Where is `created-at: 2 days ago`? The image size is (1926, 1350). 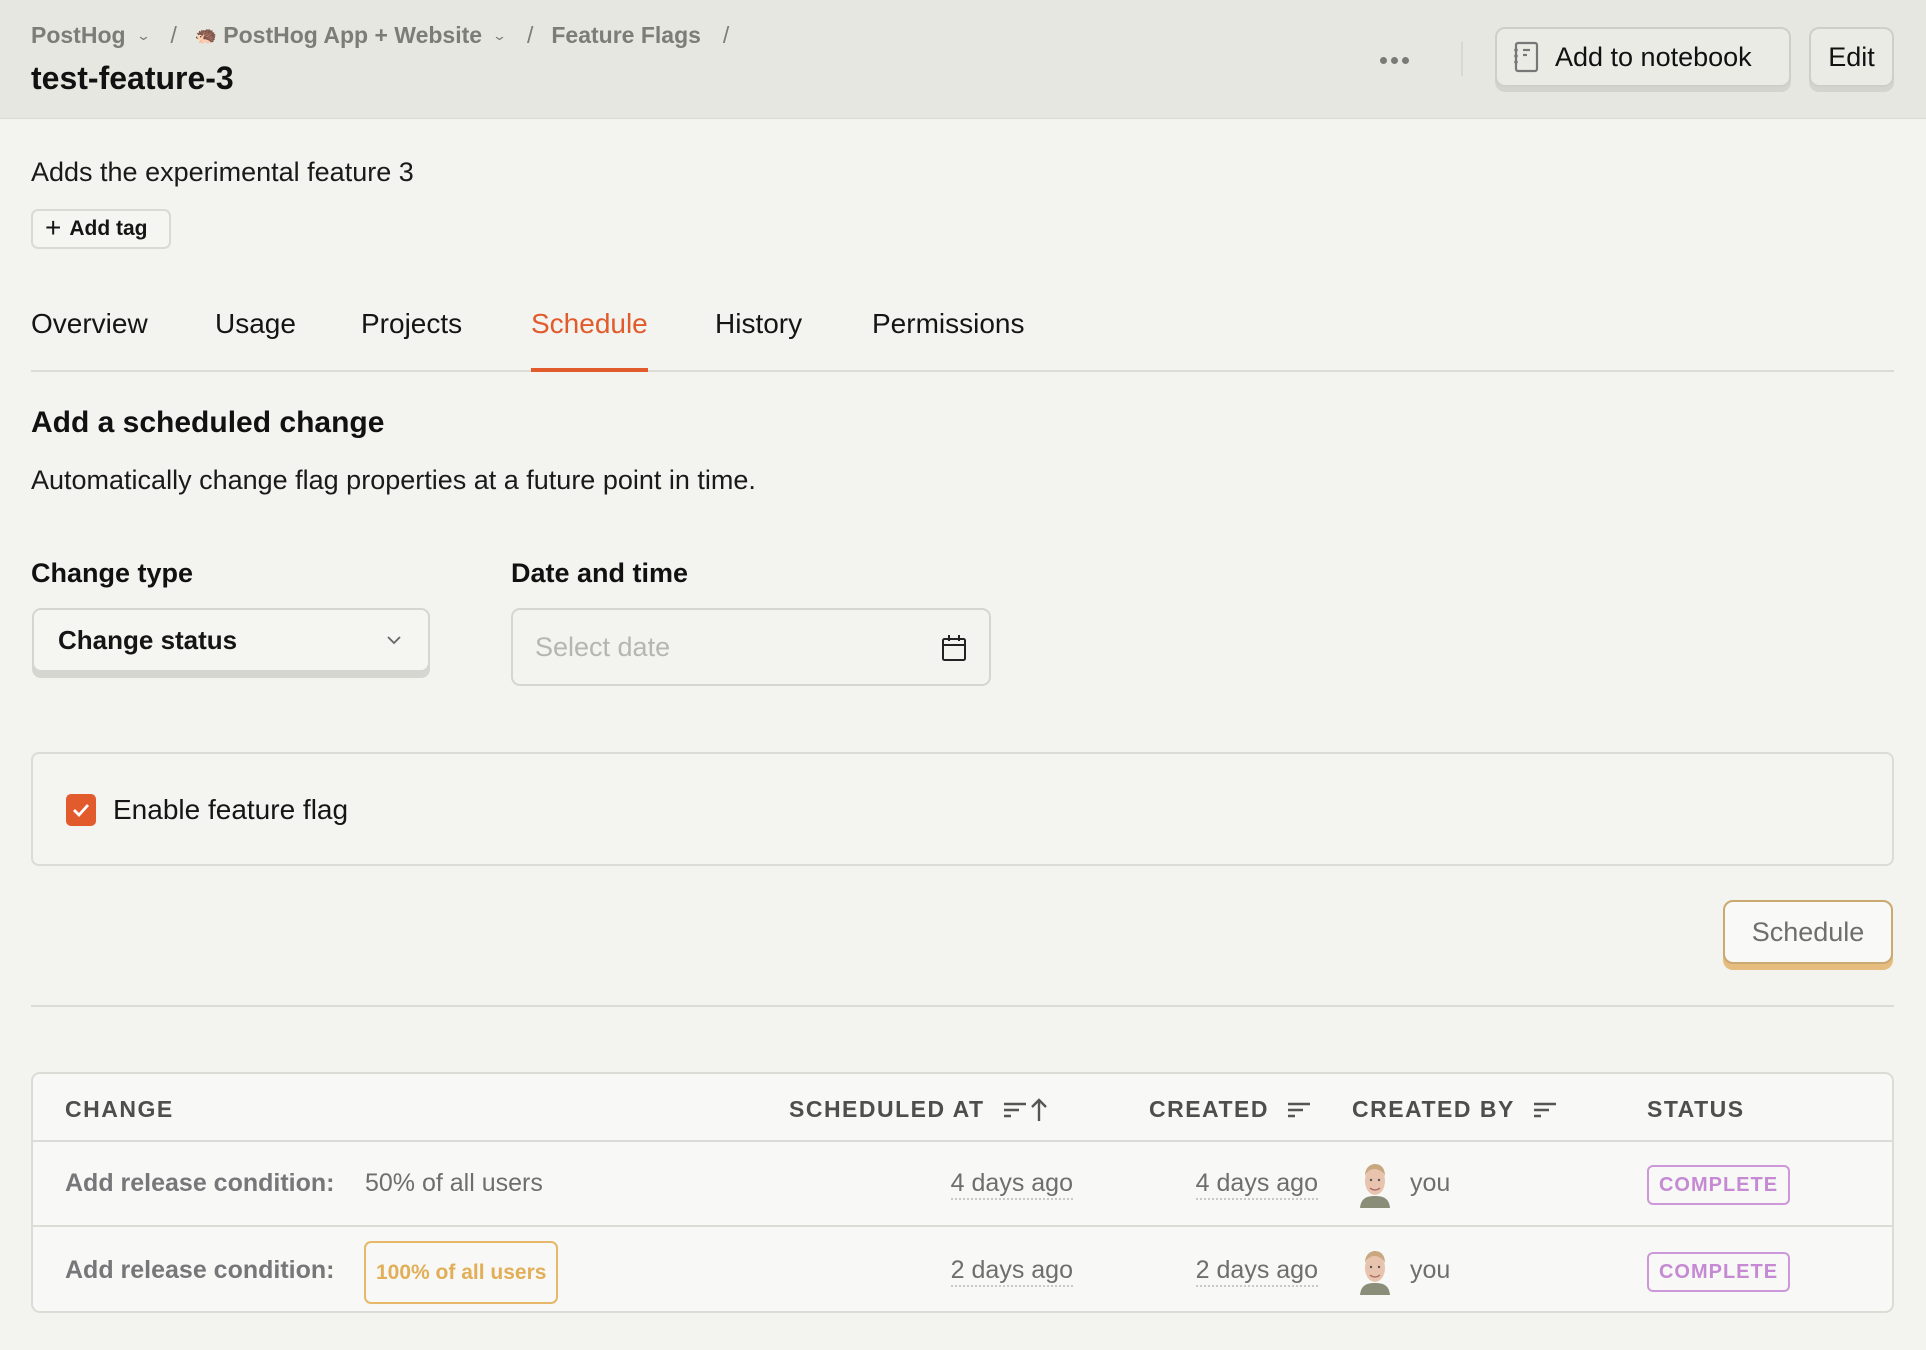 created-at: 2 days ago is located at coordinates (1256, 1271).